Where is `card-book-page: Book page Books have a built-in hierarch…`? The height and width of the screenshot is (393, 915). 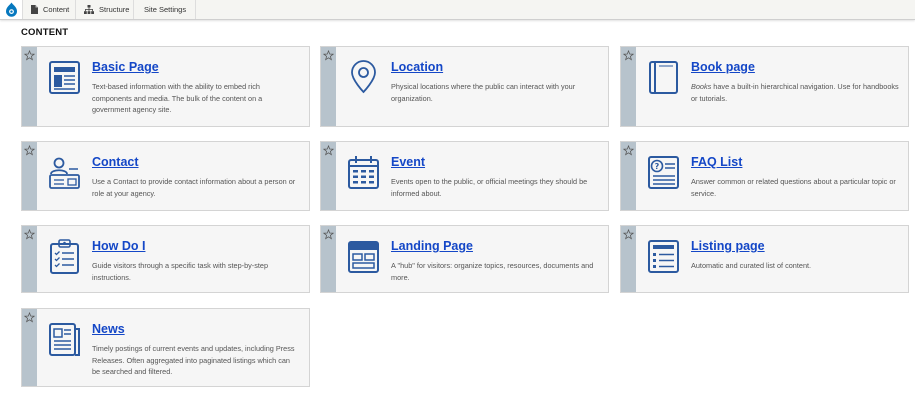
card-book-page: Book page Books have a built-in hierarch… is located at coordinates (764, 86).